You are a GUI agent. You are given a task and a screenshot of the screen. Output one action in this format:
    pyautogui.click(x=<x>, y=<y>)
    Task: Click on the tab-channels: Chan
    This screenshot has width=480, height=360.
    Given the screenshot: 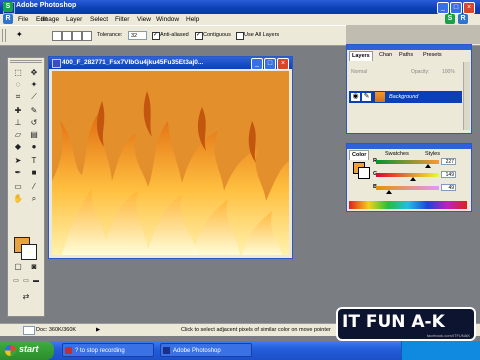 What is the action you would take?
    pyautogui.click(x=385, y=55)
    